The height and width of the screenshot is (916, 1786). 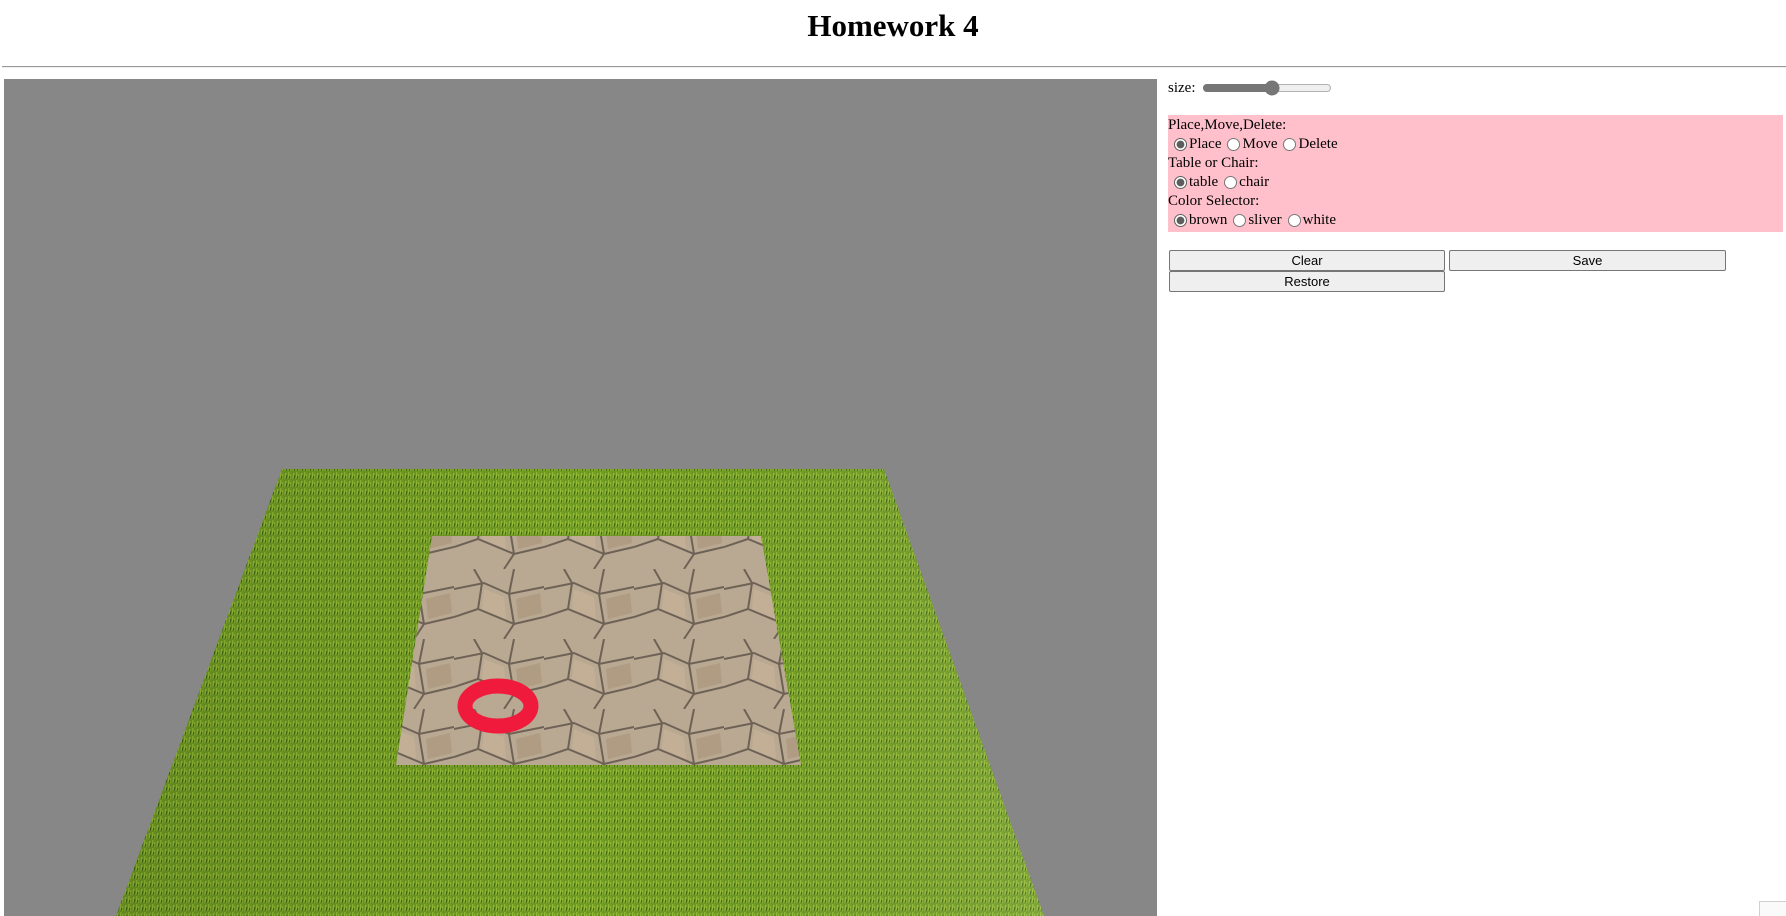 What do you see at coordinates (1318, 144) in the screenshot?
I see `radio-delete-label: Delete` at bounding box center [1318, 144].